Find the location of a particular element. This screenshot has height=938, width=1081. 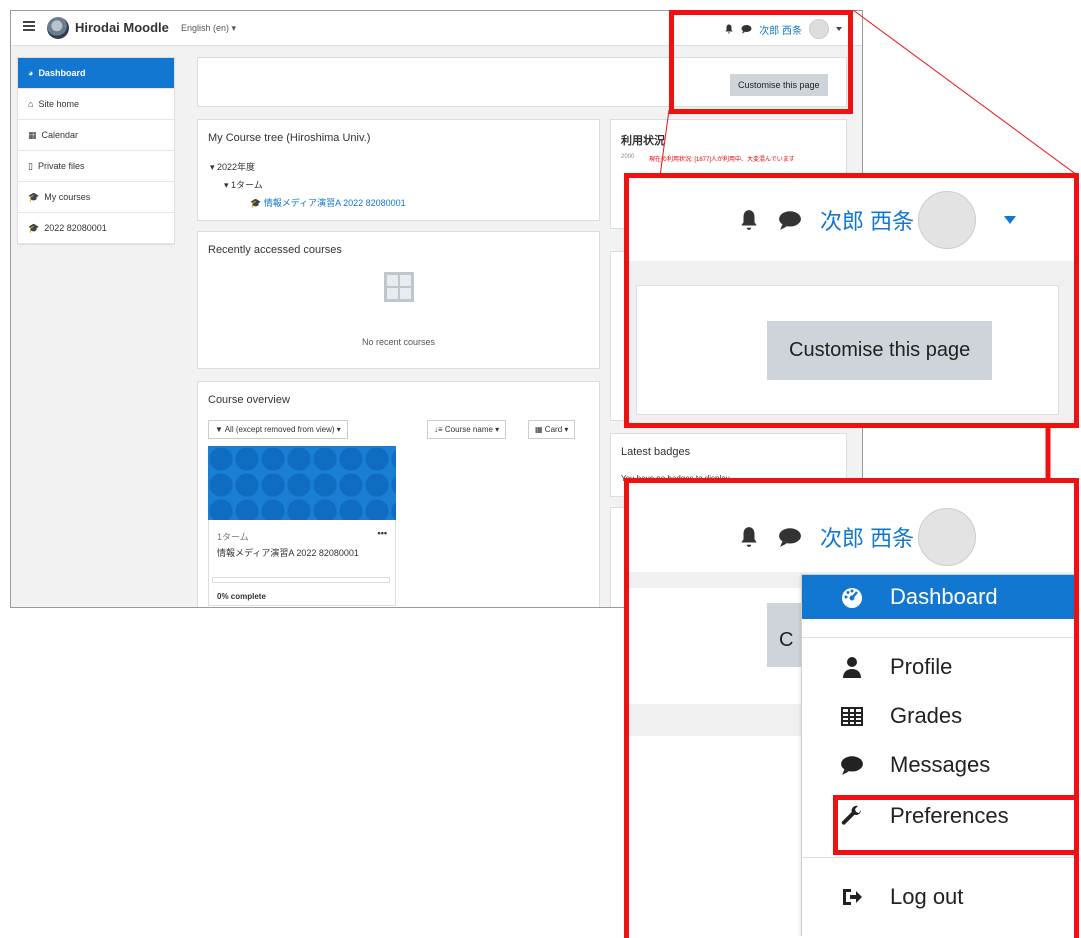

highlight-box-zoom1 is located at coordinates (851, 300).